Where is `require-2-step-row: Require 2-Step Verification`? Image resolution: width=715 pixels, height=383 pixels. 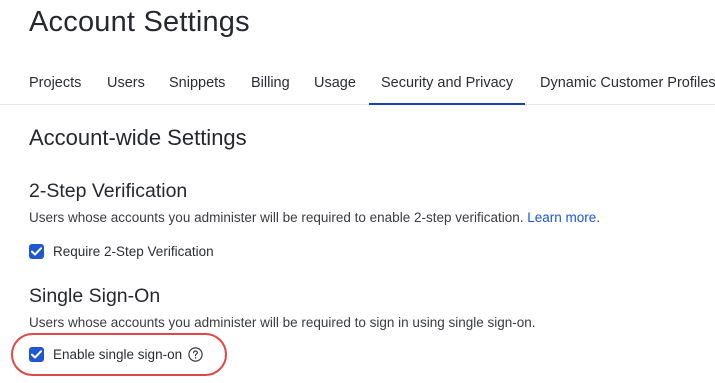 require-2-step-row: Require 2-Step Verification is located at coordinates (121, 251).